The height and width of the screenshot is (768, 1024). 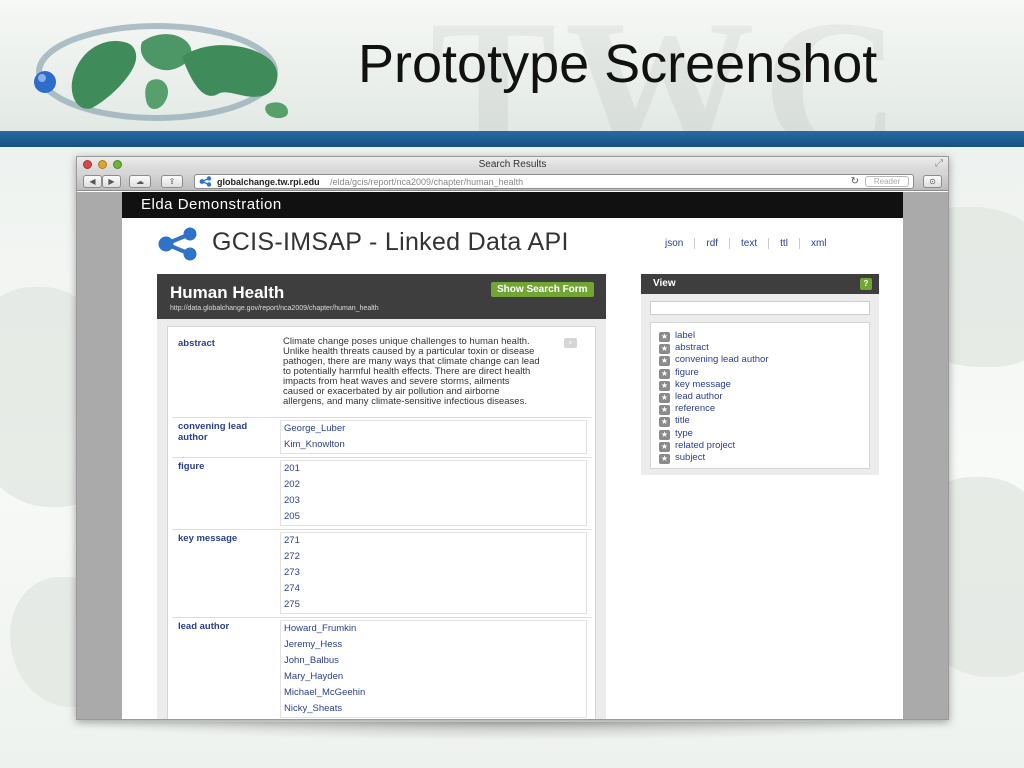 What do you see at coordinates (433, 661) in the screenshot?
I see `property-value: John_Balbus` at bounding box center [433, 661].